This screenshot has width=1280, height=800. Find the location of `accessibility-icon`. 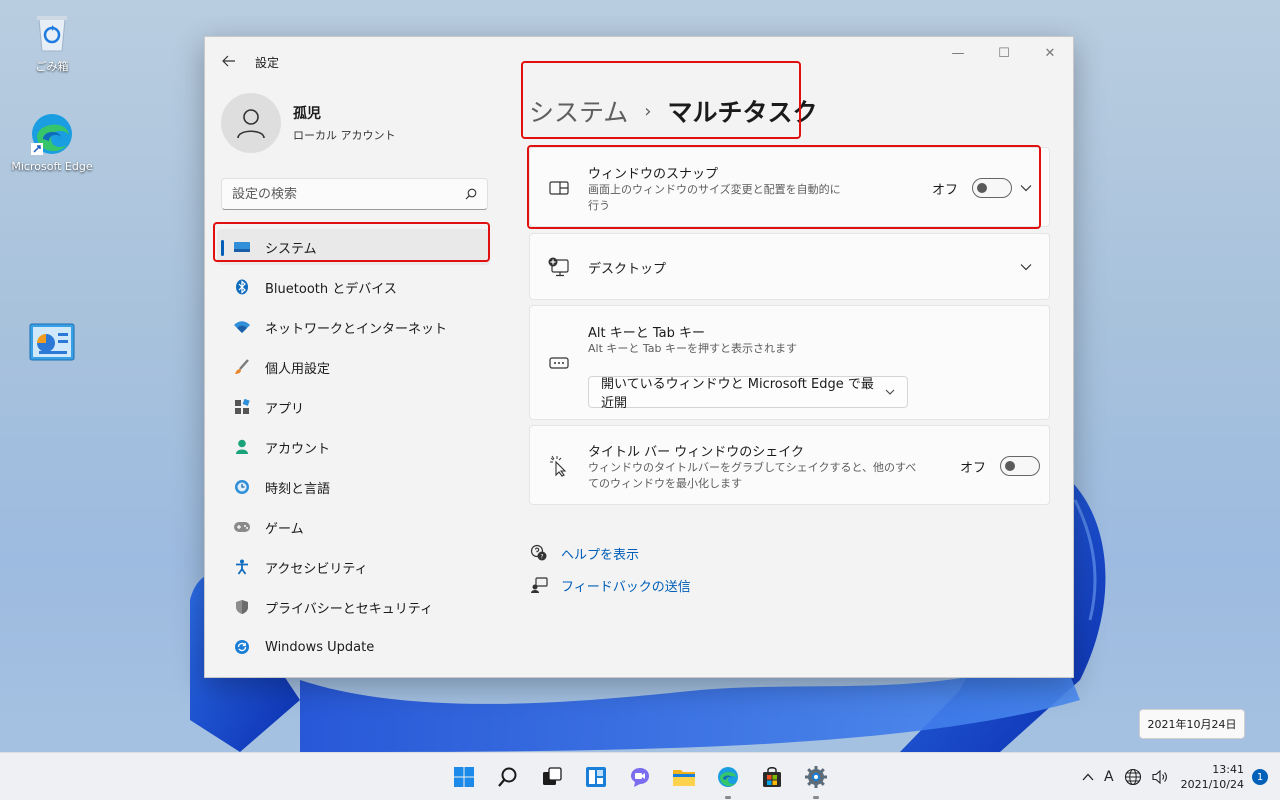

accessibility-icon is located at coordinates (242, 567).